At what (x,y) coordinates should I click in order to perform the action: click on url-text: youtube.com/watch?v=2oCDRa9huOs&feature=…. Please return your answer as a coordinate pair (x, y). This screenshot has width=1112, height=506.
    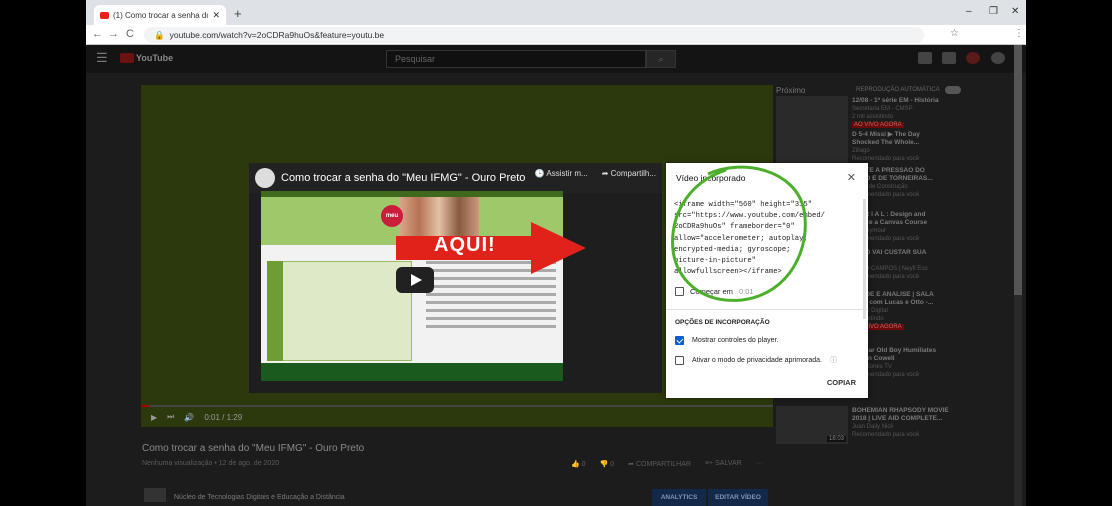
    Looking at the image, I should click on (277, 35).